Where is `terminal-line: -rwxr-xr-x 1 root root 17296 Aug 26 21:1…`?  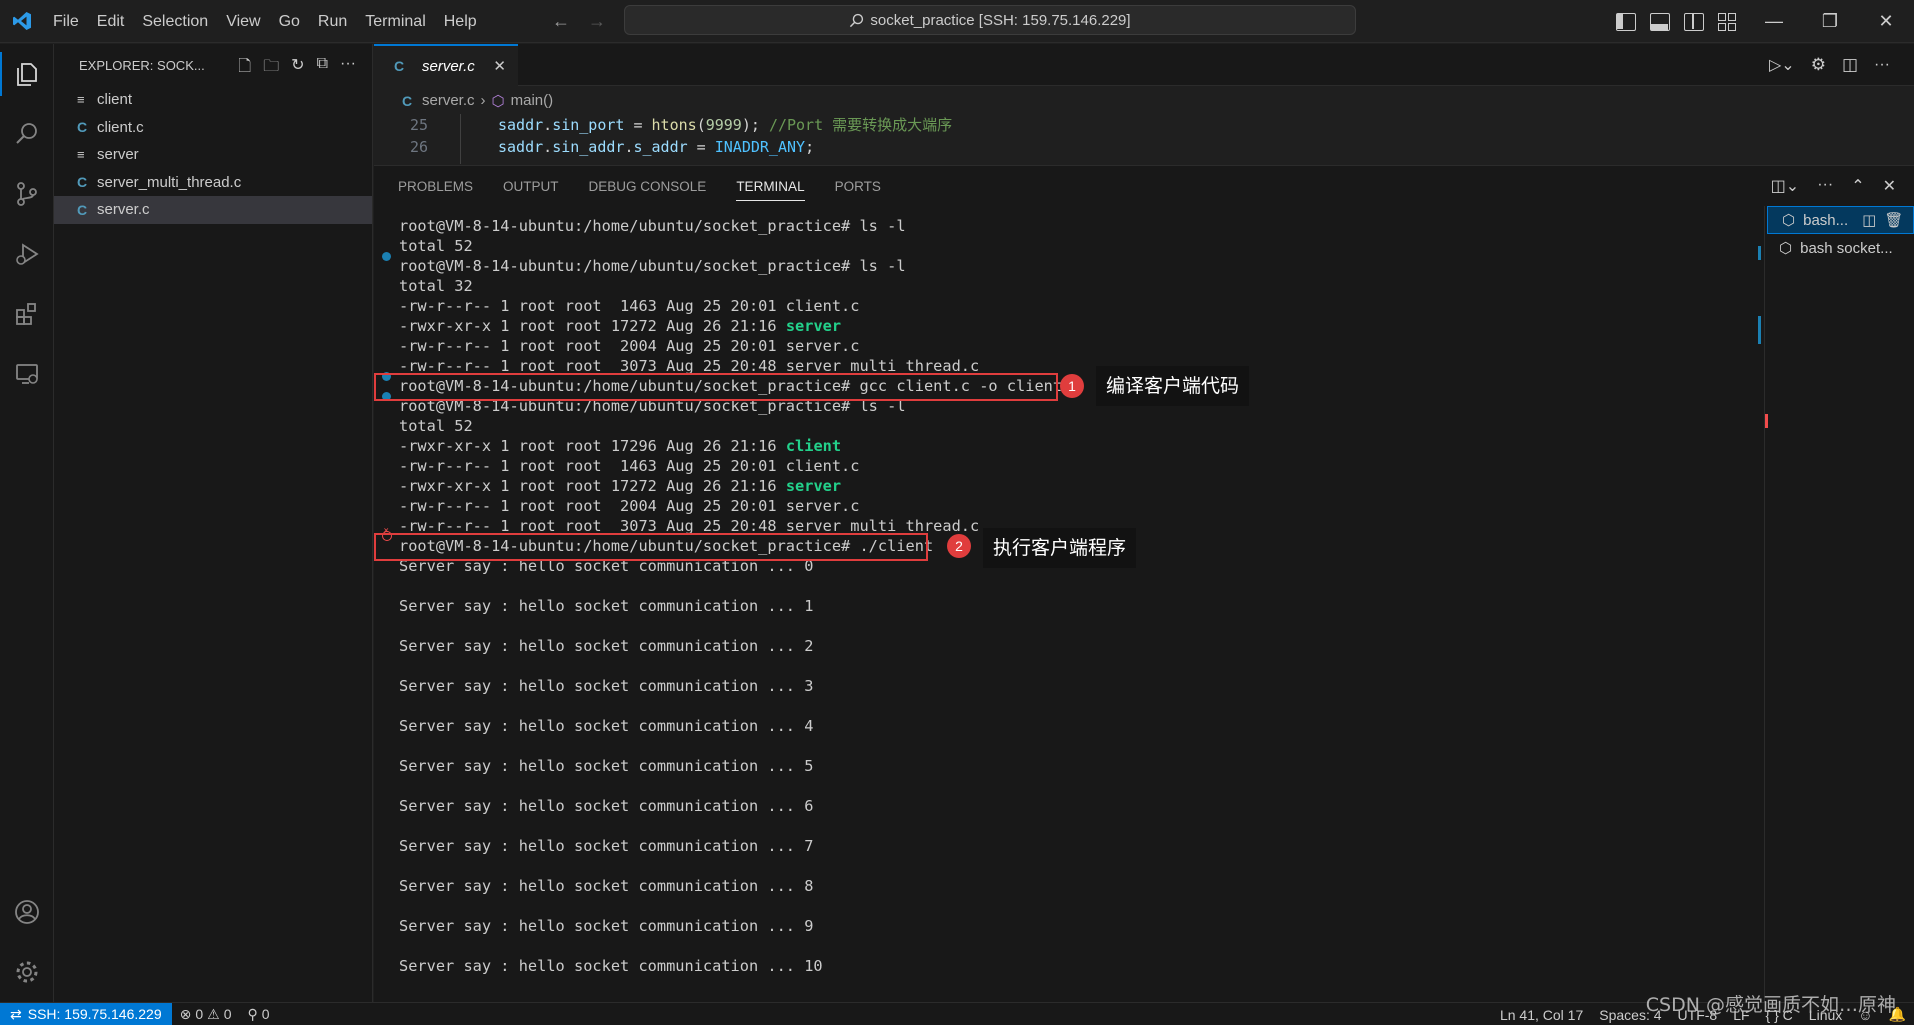
terminal-line: -rwxr-xr-x 1 root root 17296 Aug 26 21:1… is located at coordinates (620, 446).